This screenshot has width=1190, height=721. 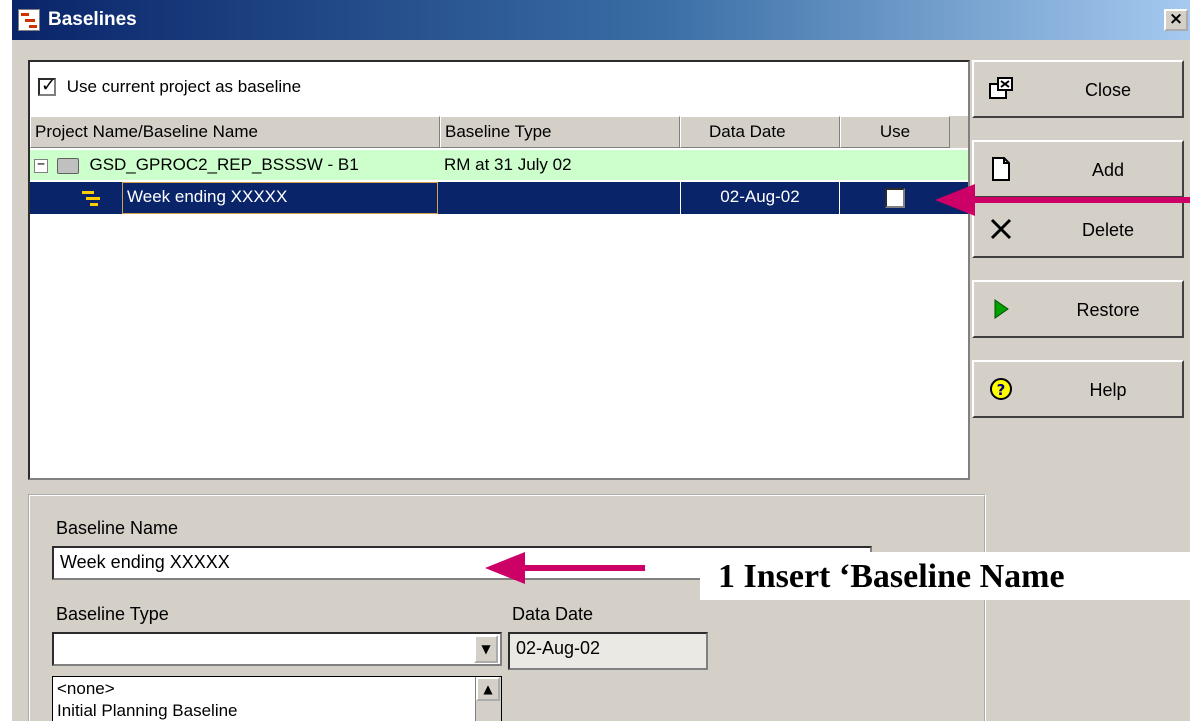 I want to click on use-cell, so click(x=895, y=198).